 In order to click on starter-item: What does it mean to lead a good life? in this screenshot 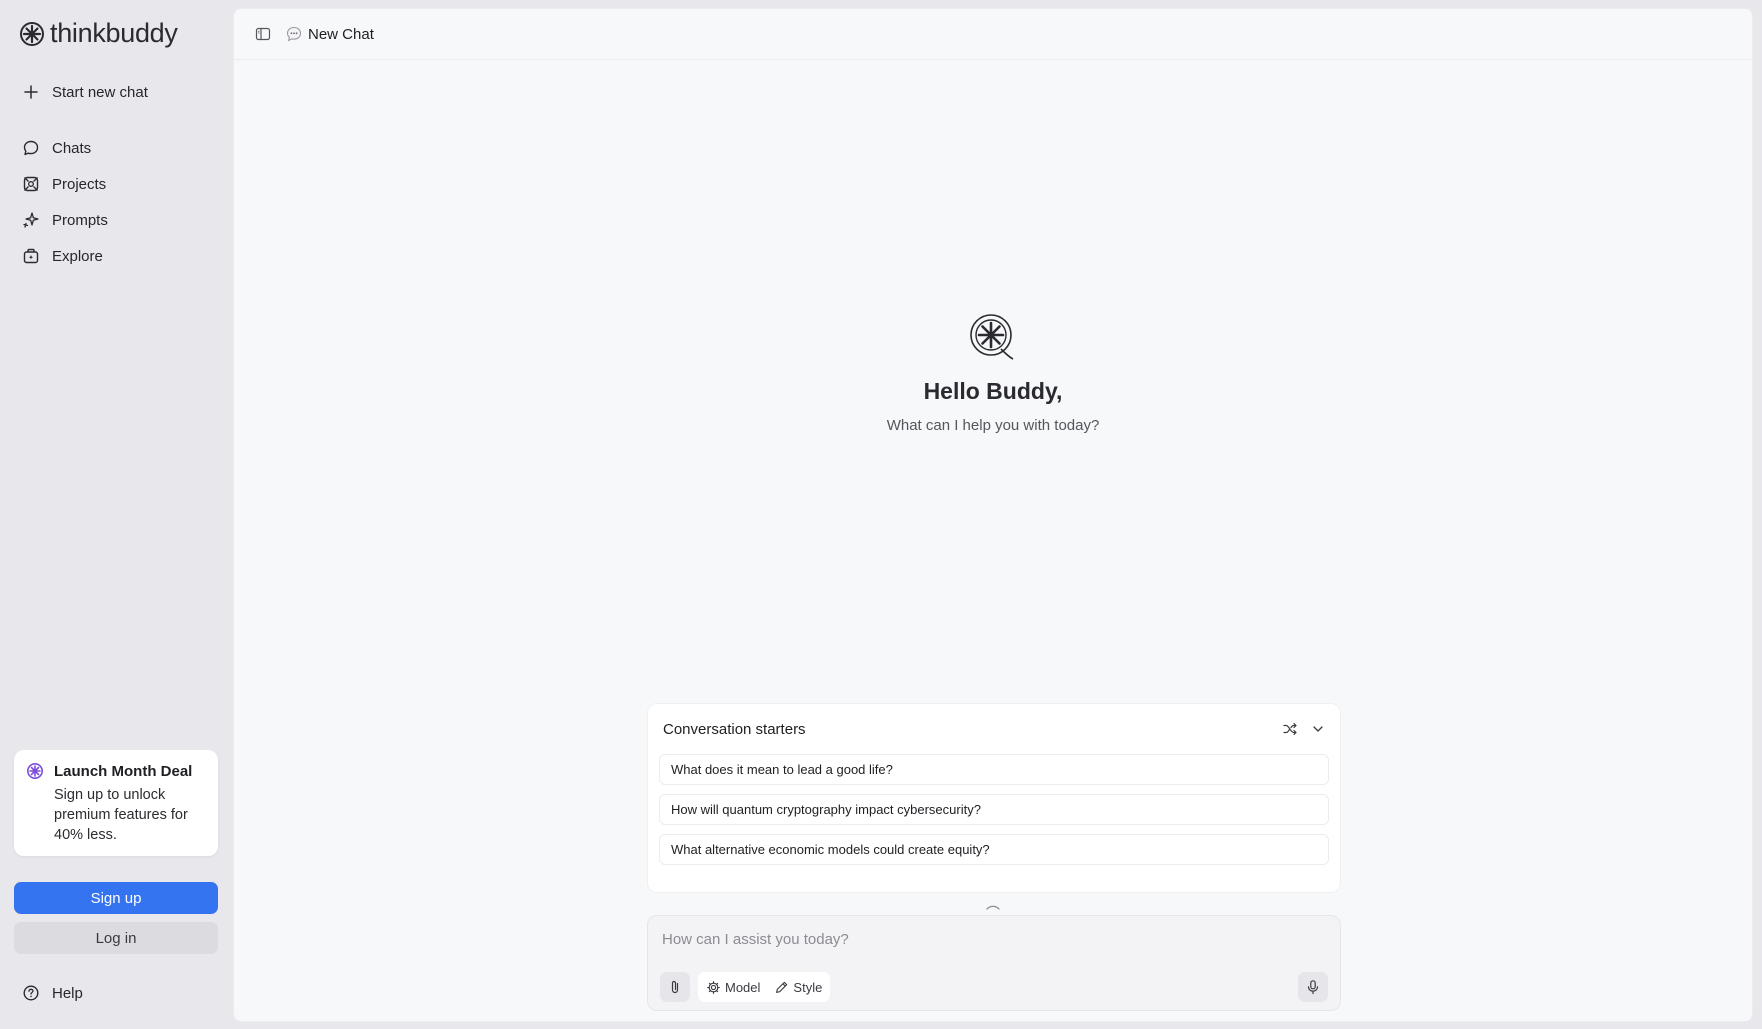, I will do `click(994, 769)`.